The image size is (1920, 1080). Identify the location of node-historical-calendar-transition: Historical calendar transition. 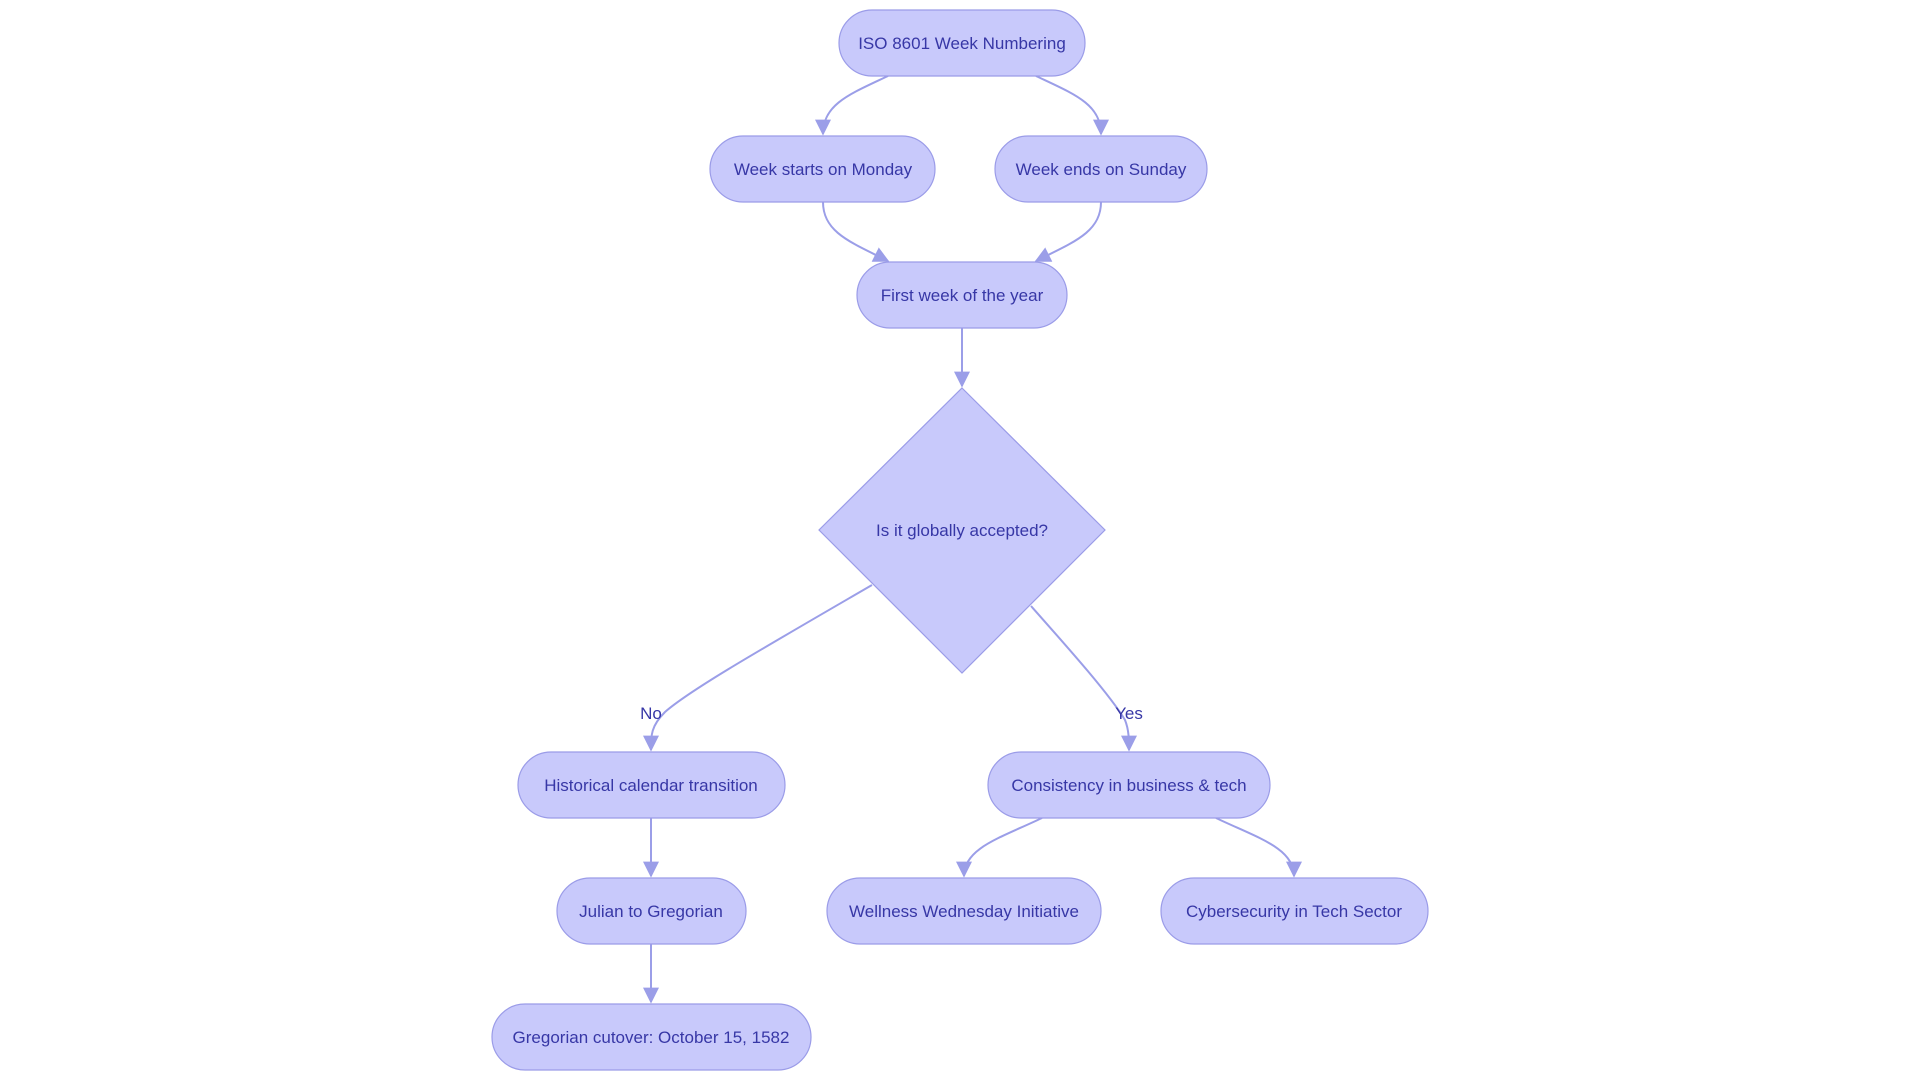
(651, 785).